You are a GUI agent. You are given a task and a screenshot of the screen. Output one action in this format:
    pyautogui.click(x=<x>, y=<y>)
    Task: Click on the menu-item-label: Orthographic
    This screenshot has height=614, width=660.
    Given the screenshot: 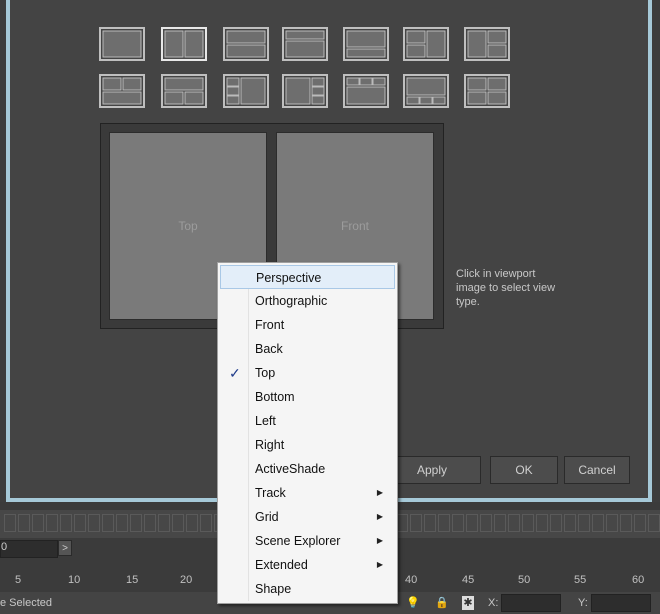 What is the action you would take?
    pyautogui.click(x=291, y=301)
    